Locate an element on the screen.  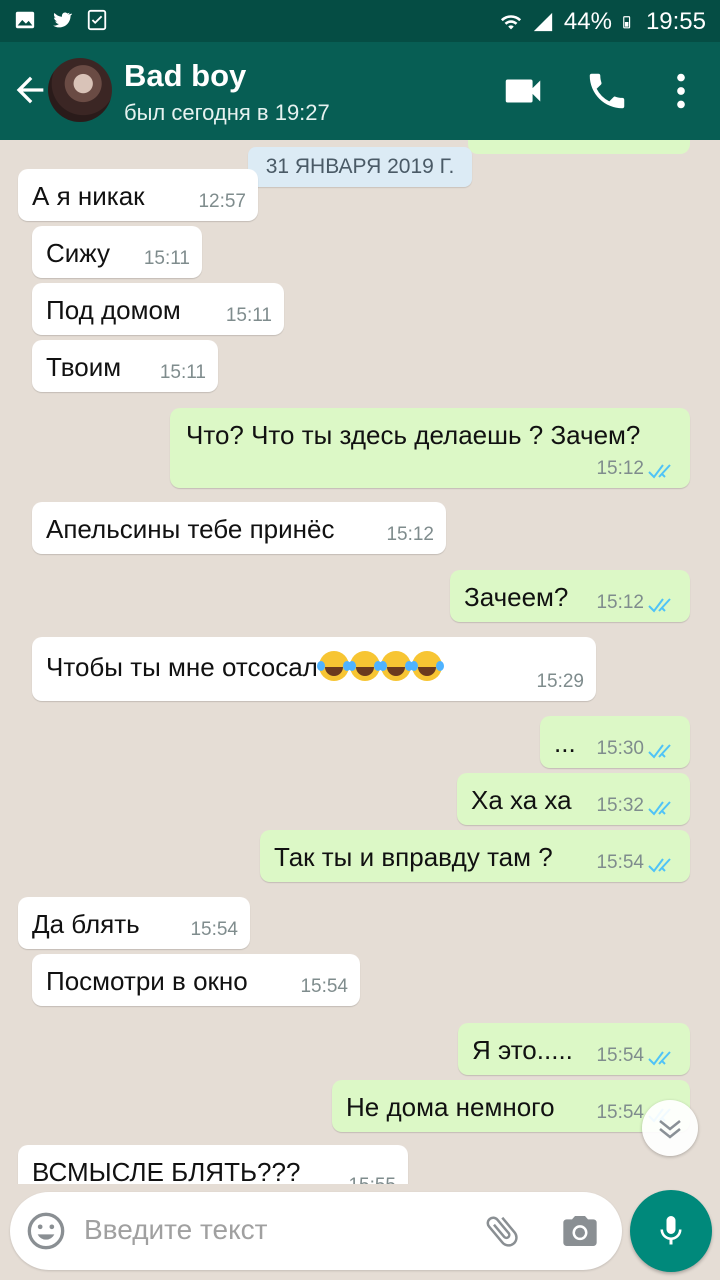
message-bubble-outgoing: Что? Что ты здесь делаешь ? Зачем? 15:12 is located at coordinates (430, 448).